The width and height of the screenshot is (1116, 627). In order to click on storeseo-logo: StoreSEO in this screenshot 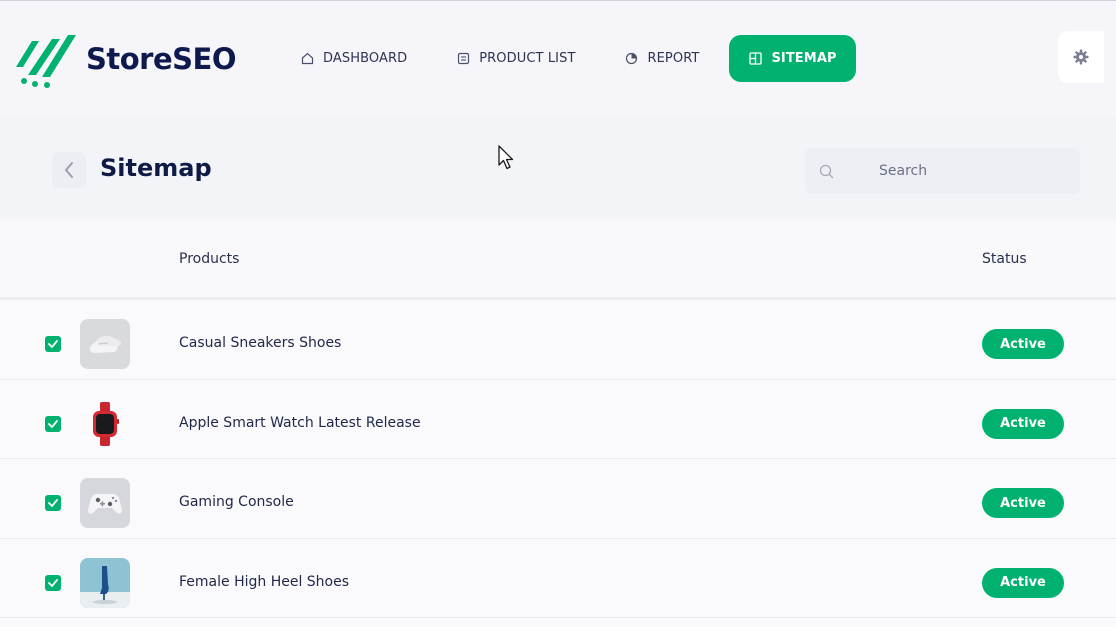, I will do `click(125, 59)`.